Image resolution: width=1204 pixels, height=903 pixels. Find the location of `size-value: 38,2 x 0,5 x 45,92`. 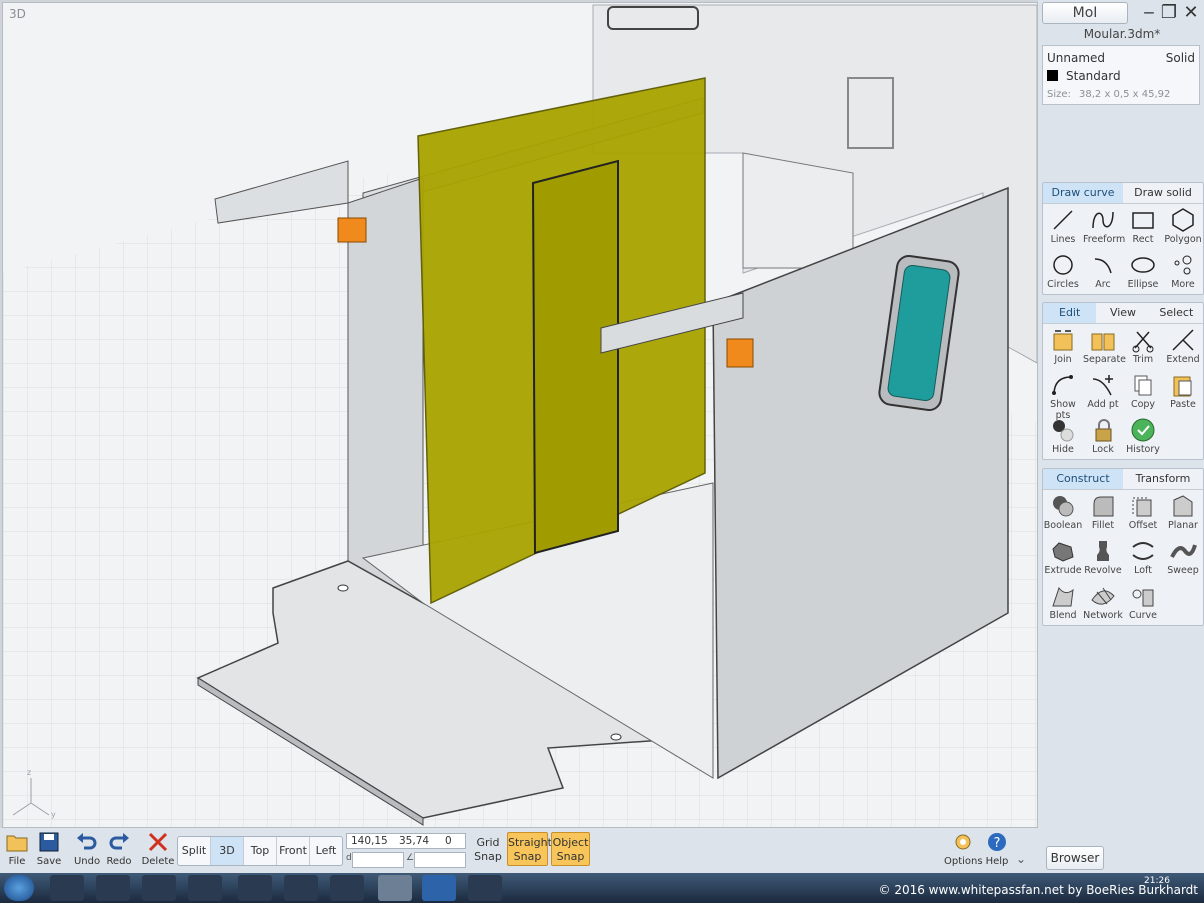

size-value: 38,2 x 0,5 x 45,92 is located at coordinates (1125, 94).